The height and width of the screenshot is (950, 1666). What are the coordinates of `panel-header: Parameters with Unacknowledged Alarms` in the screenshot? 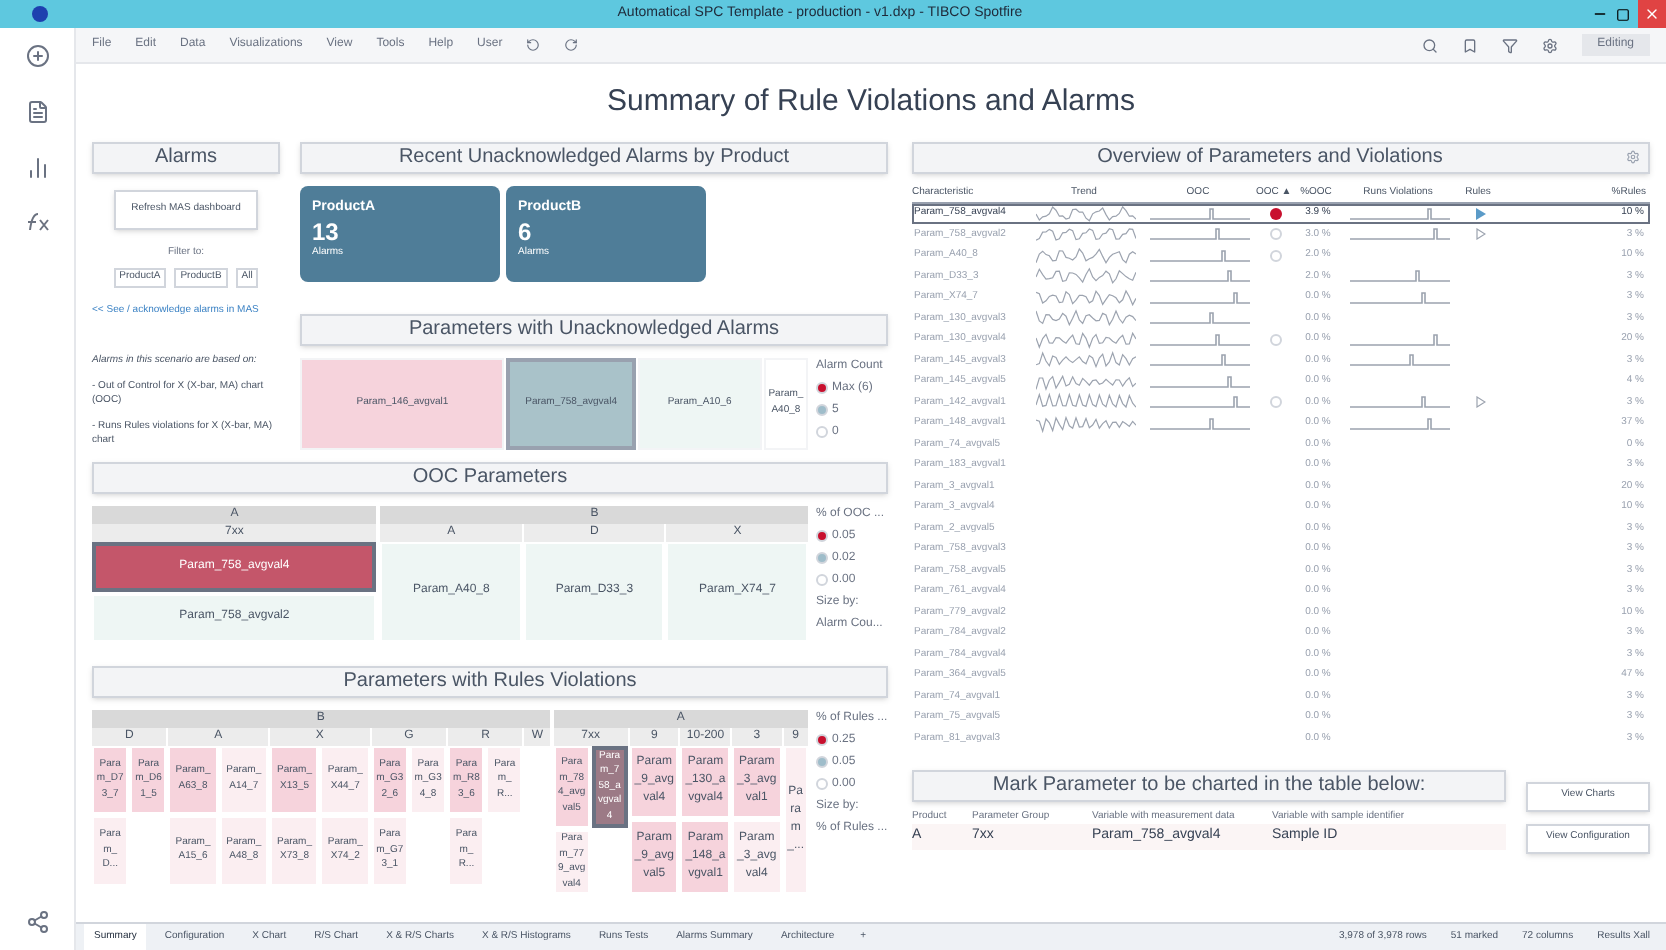 It's located at (594, 329).